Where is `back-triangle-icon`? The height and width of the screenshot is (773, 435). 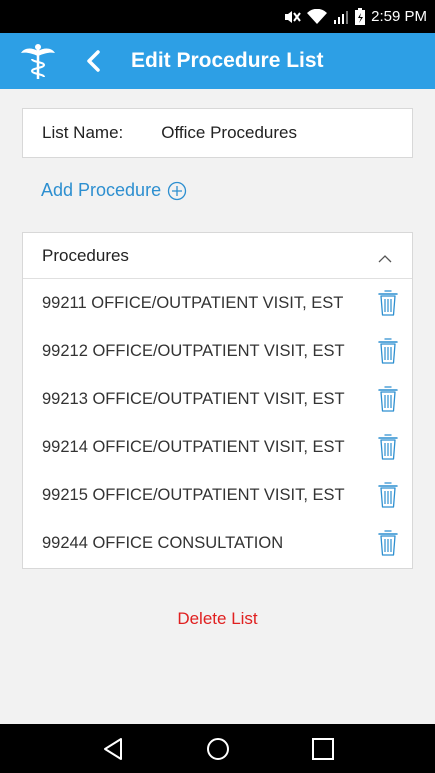 back-triangle-icon is located at coordinates (113, 749).